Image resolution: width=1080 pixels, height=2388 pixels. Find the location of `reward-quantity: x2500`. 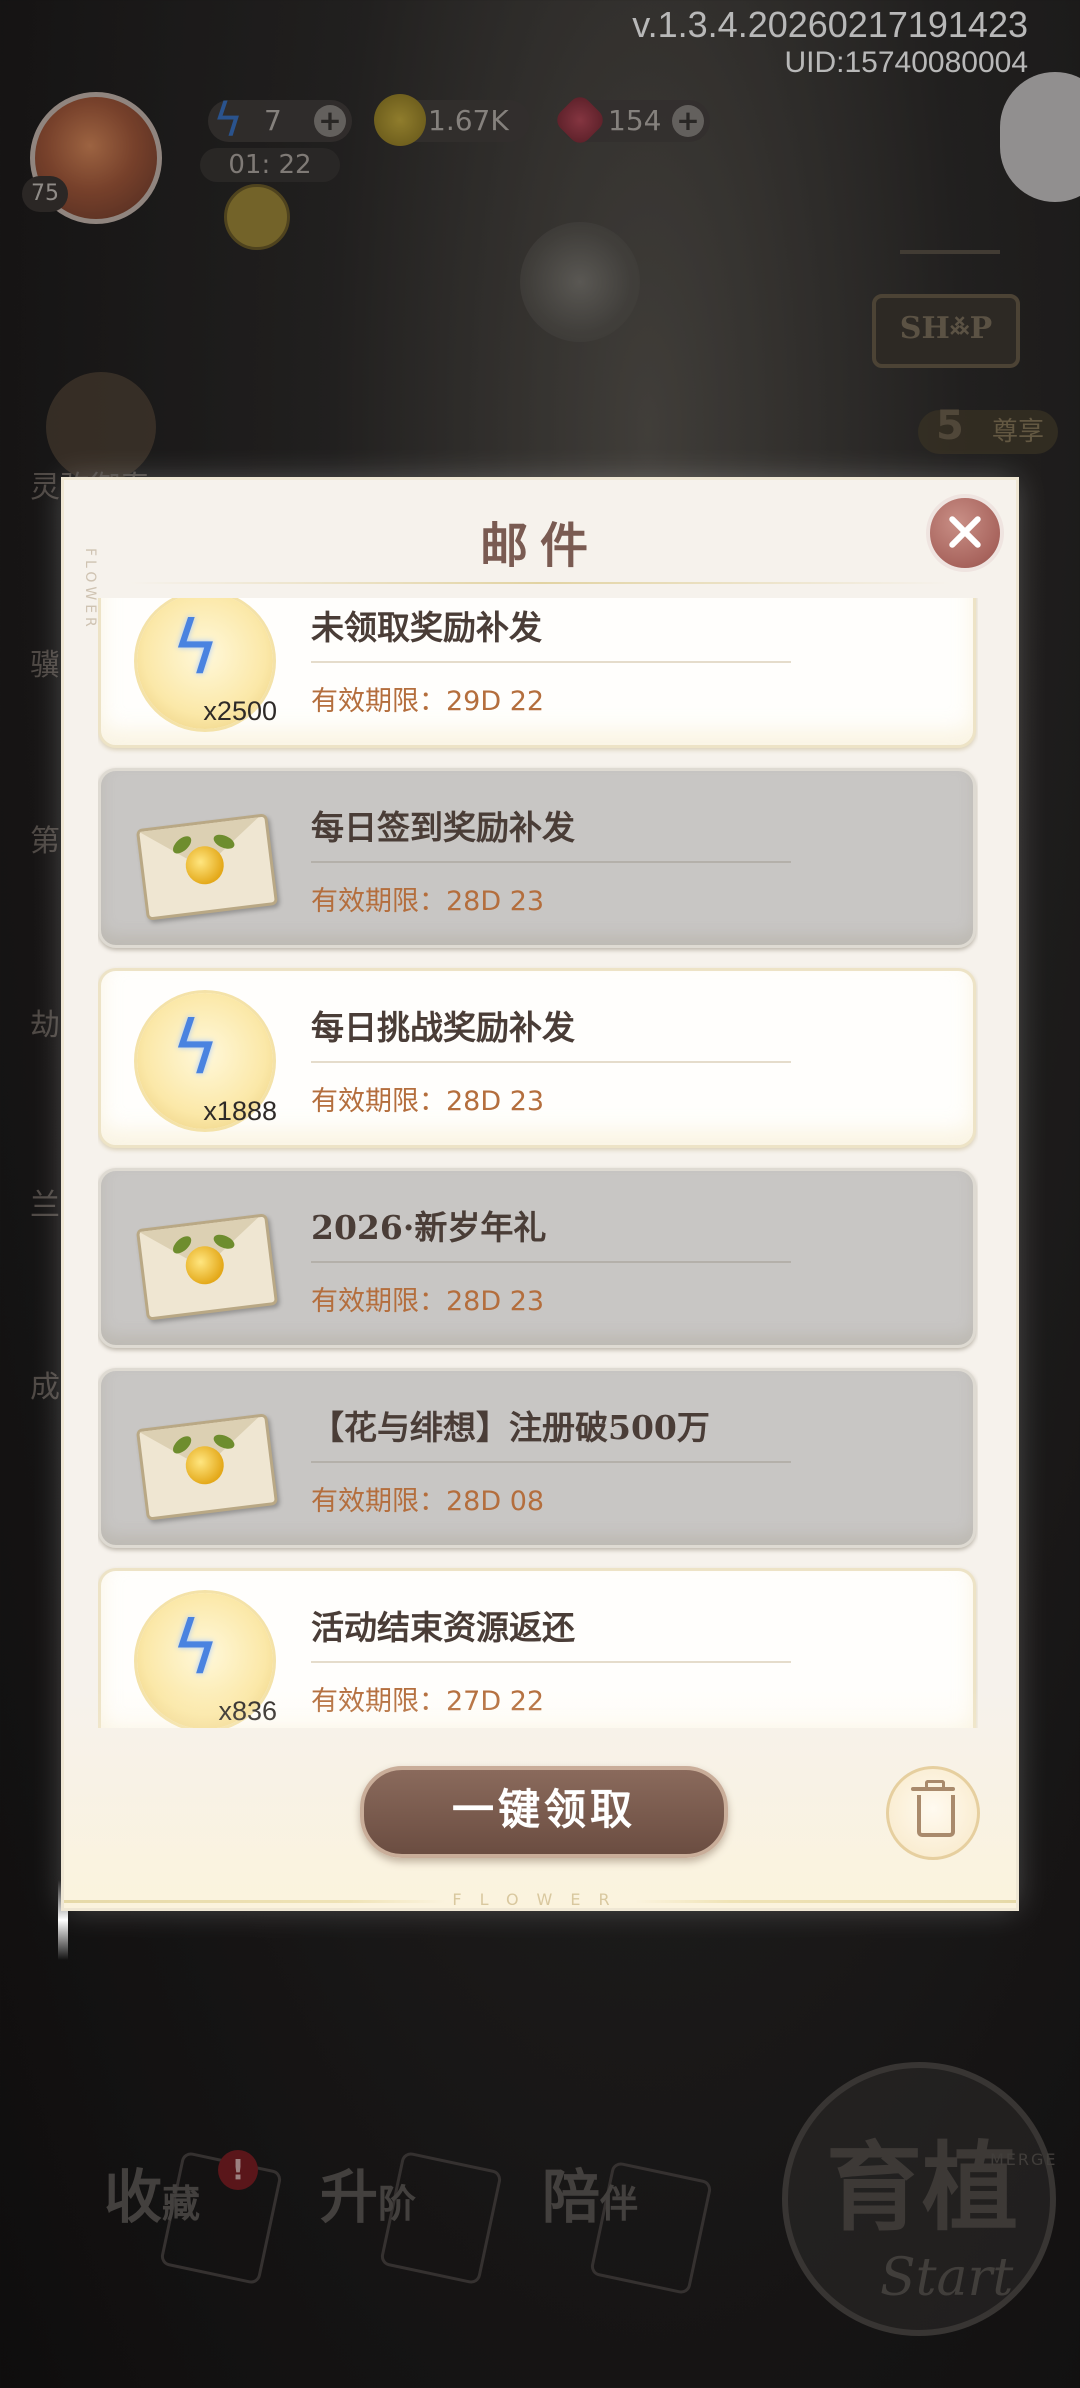

reward-quantity: x2500 is located at coordinates (240, 711).